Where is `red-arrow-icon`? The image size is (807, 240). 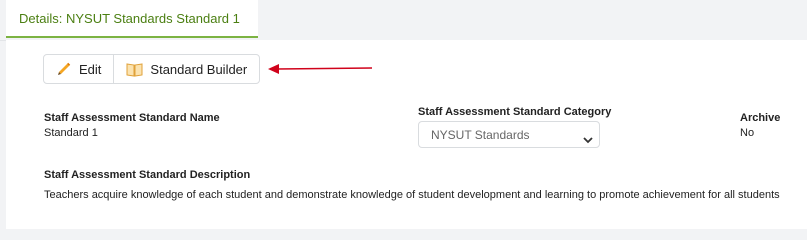 red-arrow-icon is located at coordinates (321, 71).